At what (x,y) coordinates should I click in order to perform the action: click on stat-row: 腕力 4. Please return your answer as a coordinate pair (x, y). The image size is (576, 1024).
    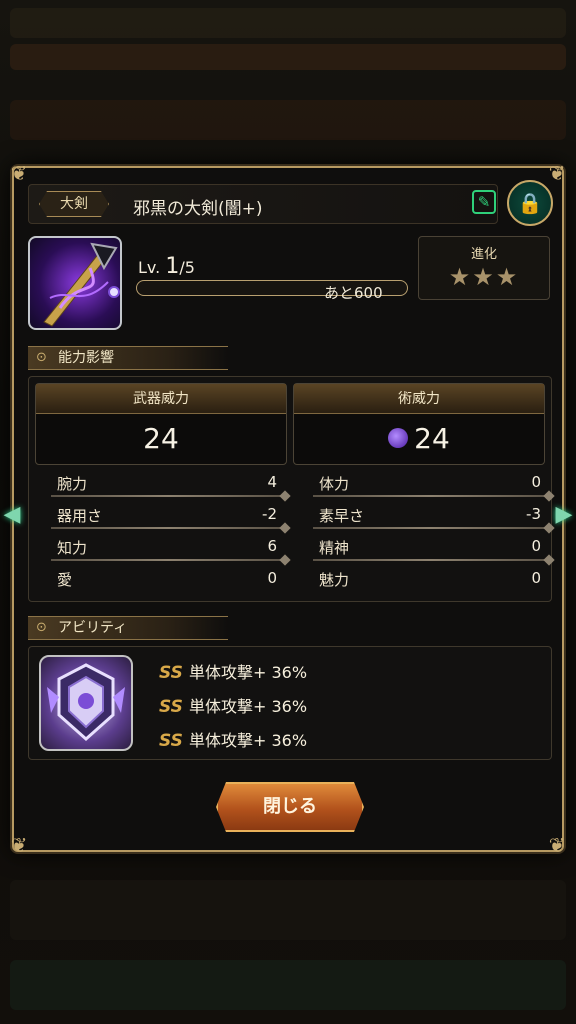
    Looking at the image, I should click on (168, 483).